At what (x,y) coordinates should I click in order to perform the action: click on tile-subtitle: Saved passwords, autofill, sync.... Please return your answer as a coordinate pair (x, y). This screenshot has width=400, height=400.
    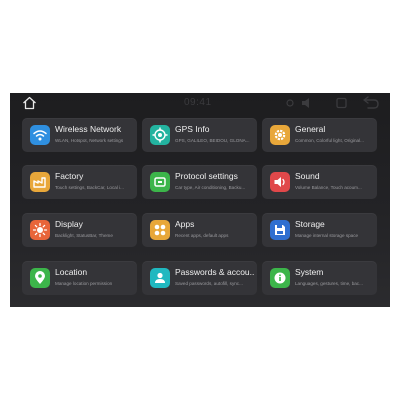
    Looking at the image, I should click on (209, 283).